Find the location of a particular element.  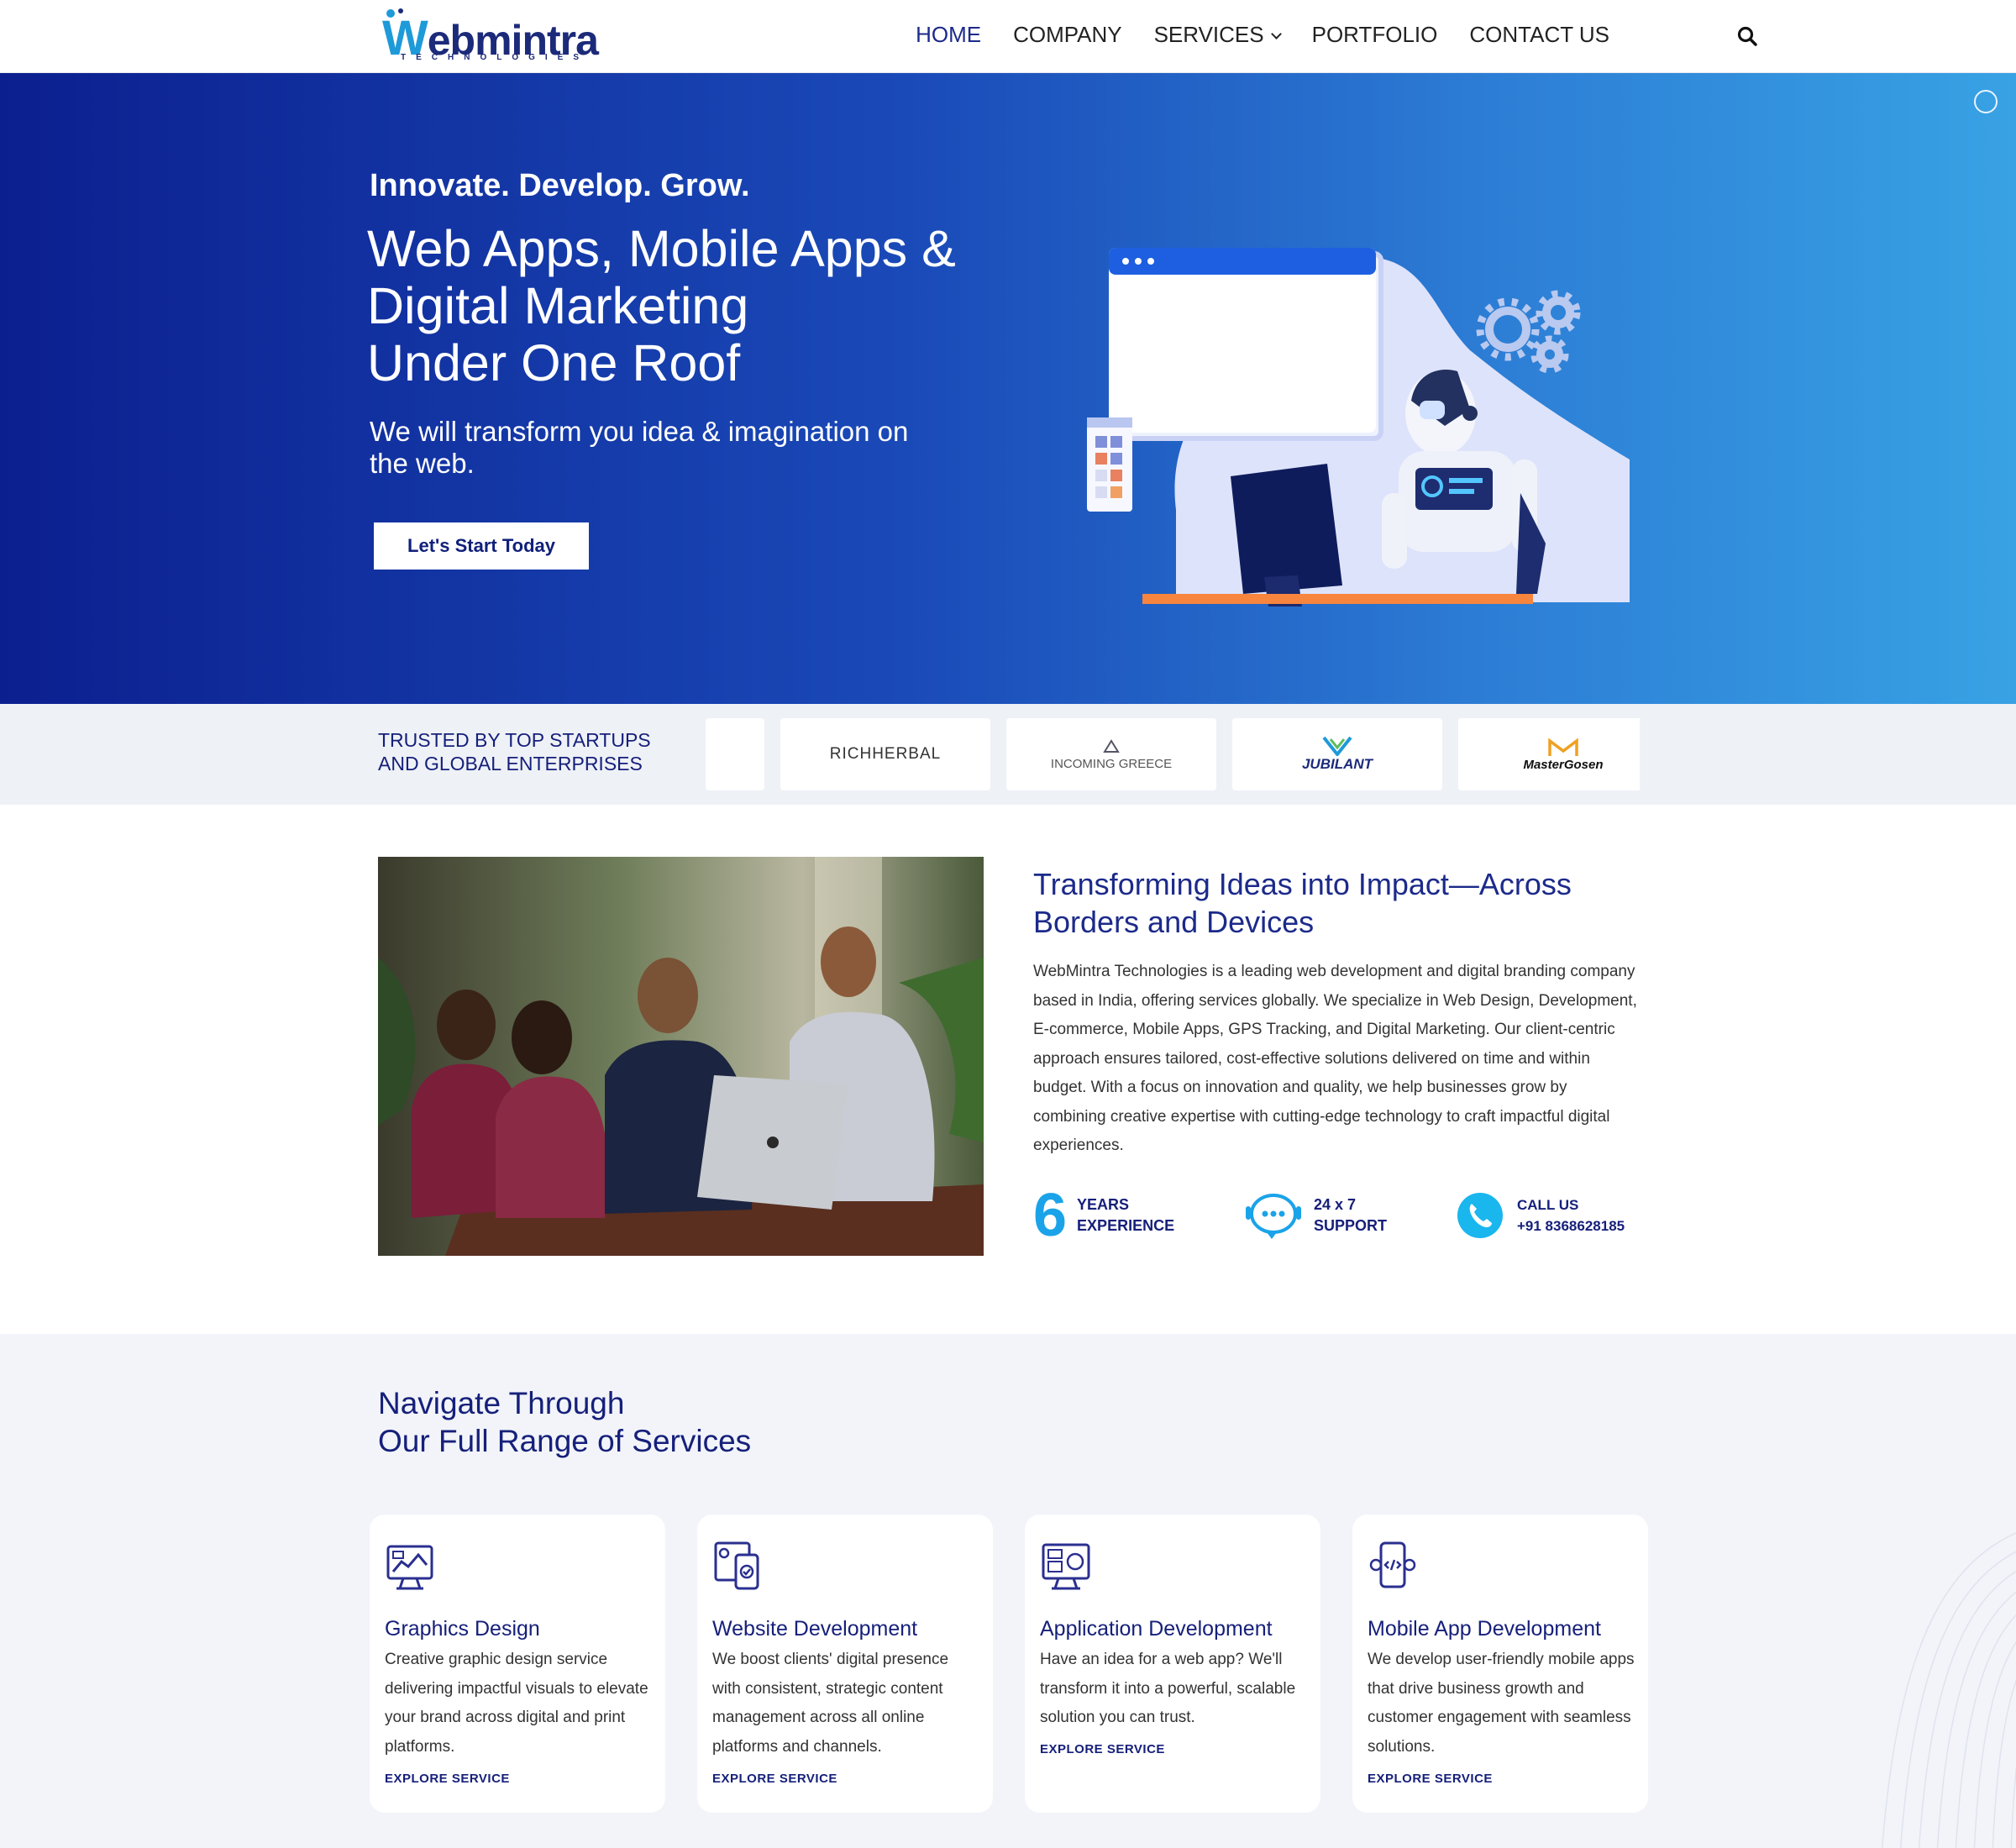

hero-title-line1: Web Apps, Mobile Apps & is located at coordinates (661, 248).